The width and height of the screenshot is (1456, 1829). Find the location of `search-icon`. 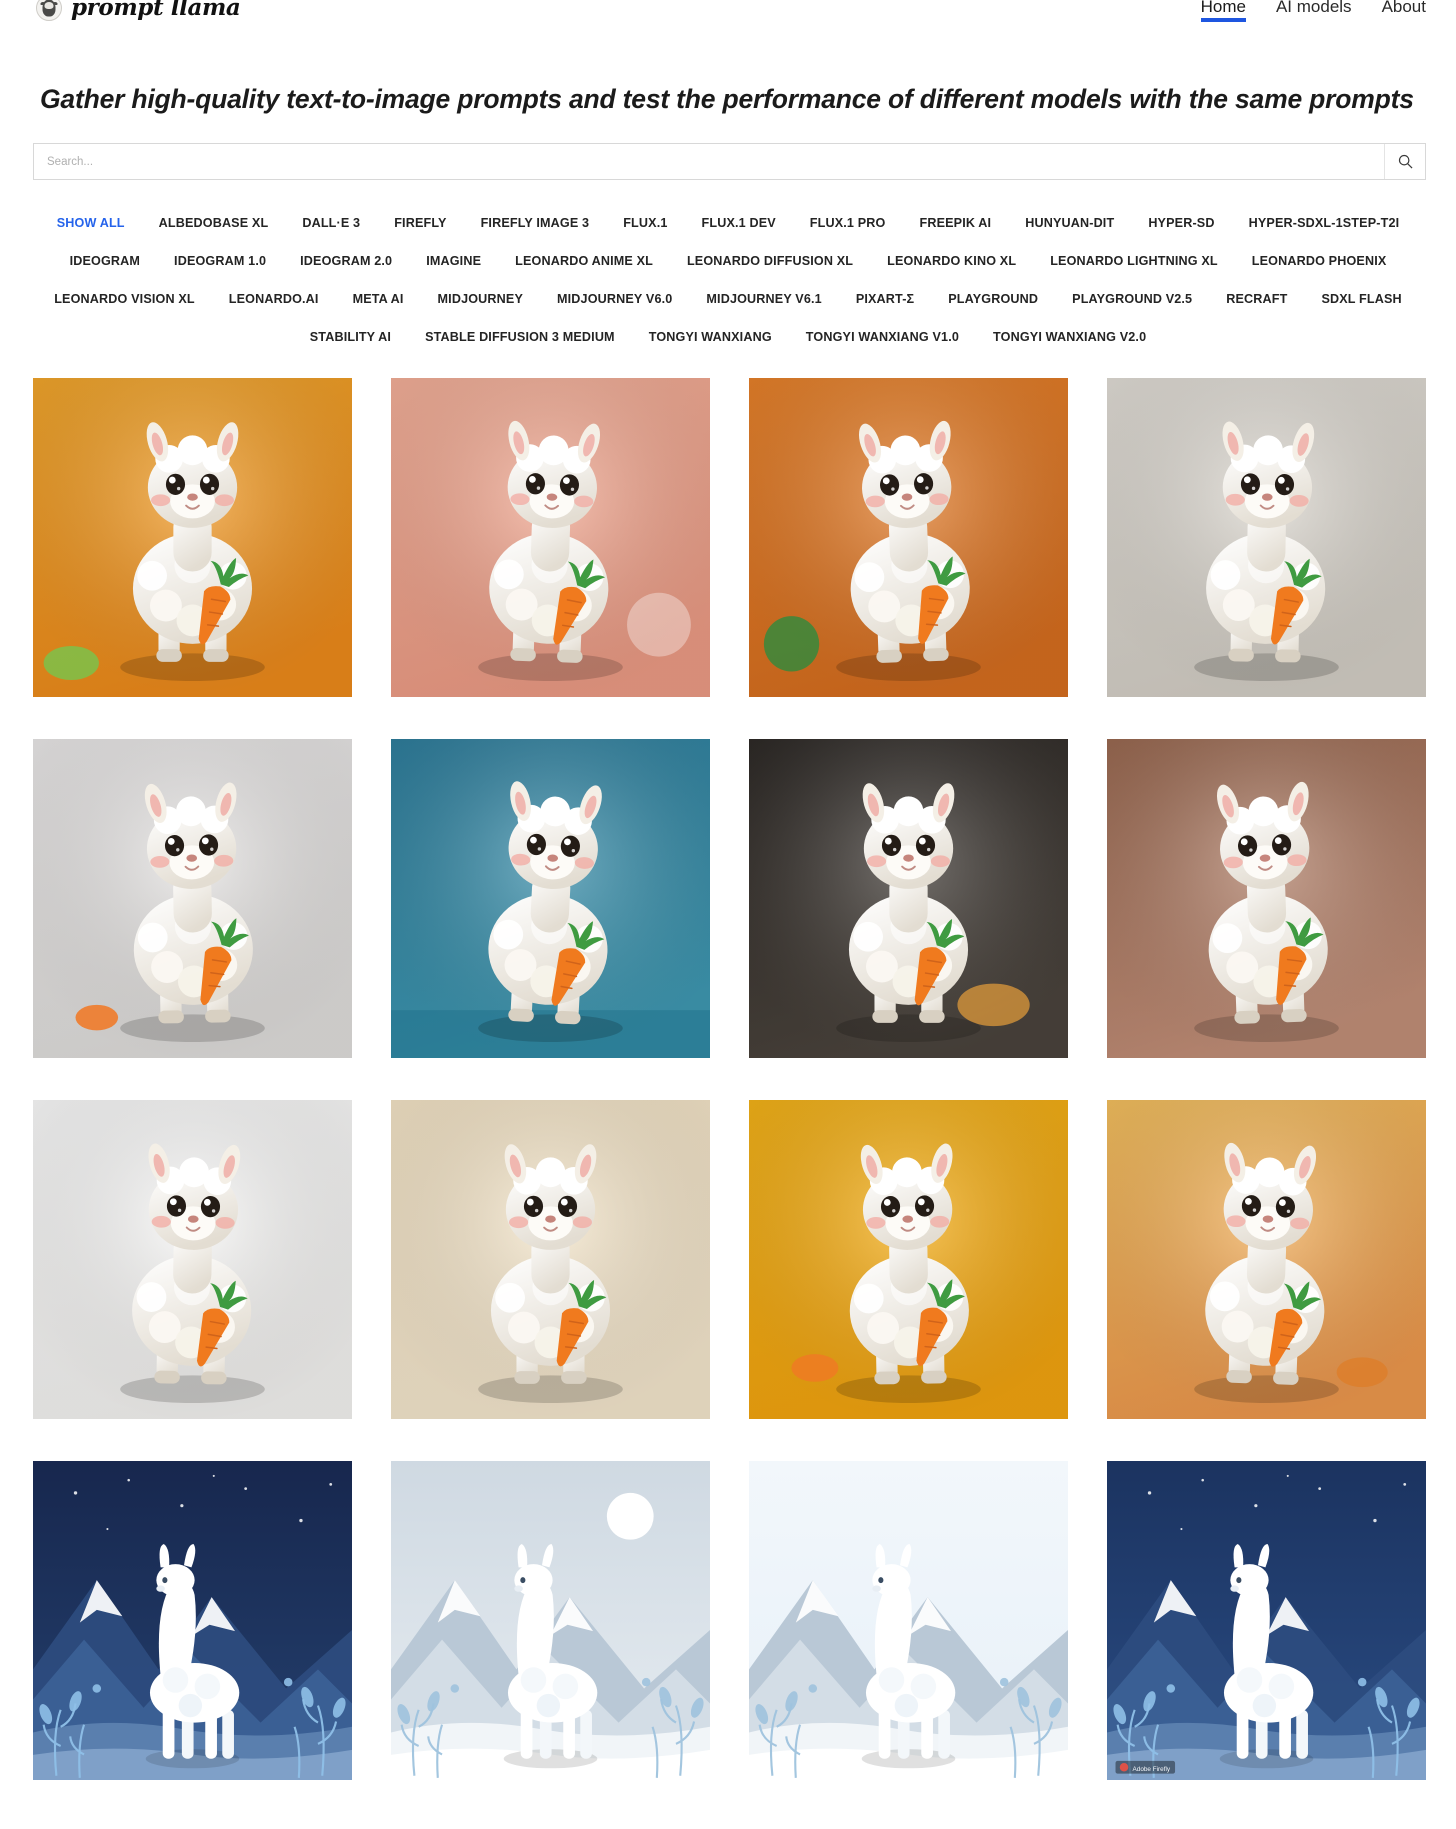

search-icon is located at coordinates (1405, 161).